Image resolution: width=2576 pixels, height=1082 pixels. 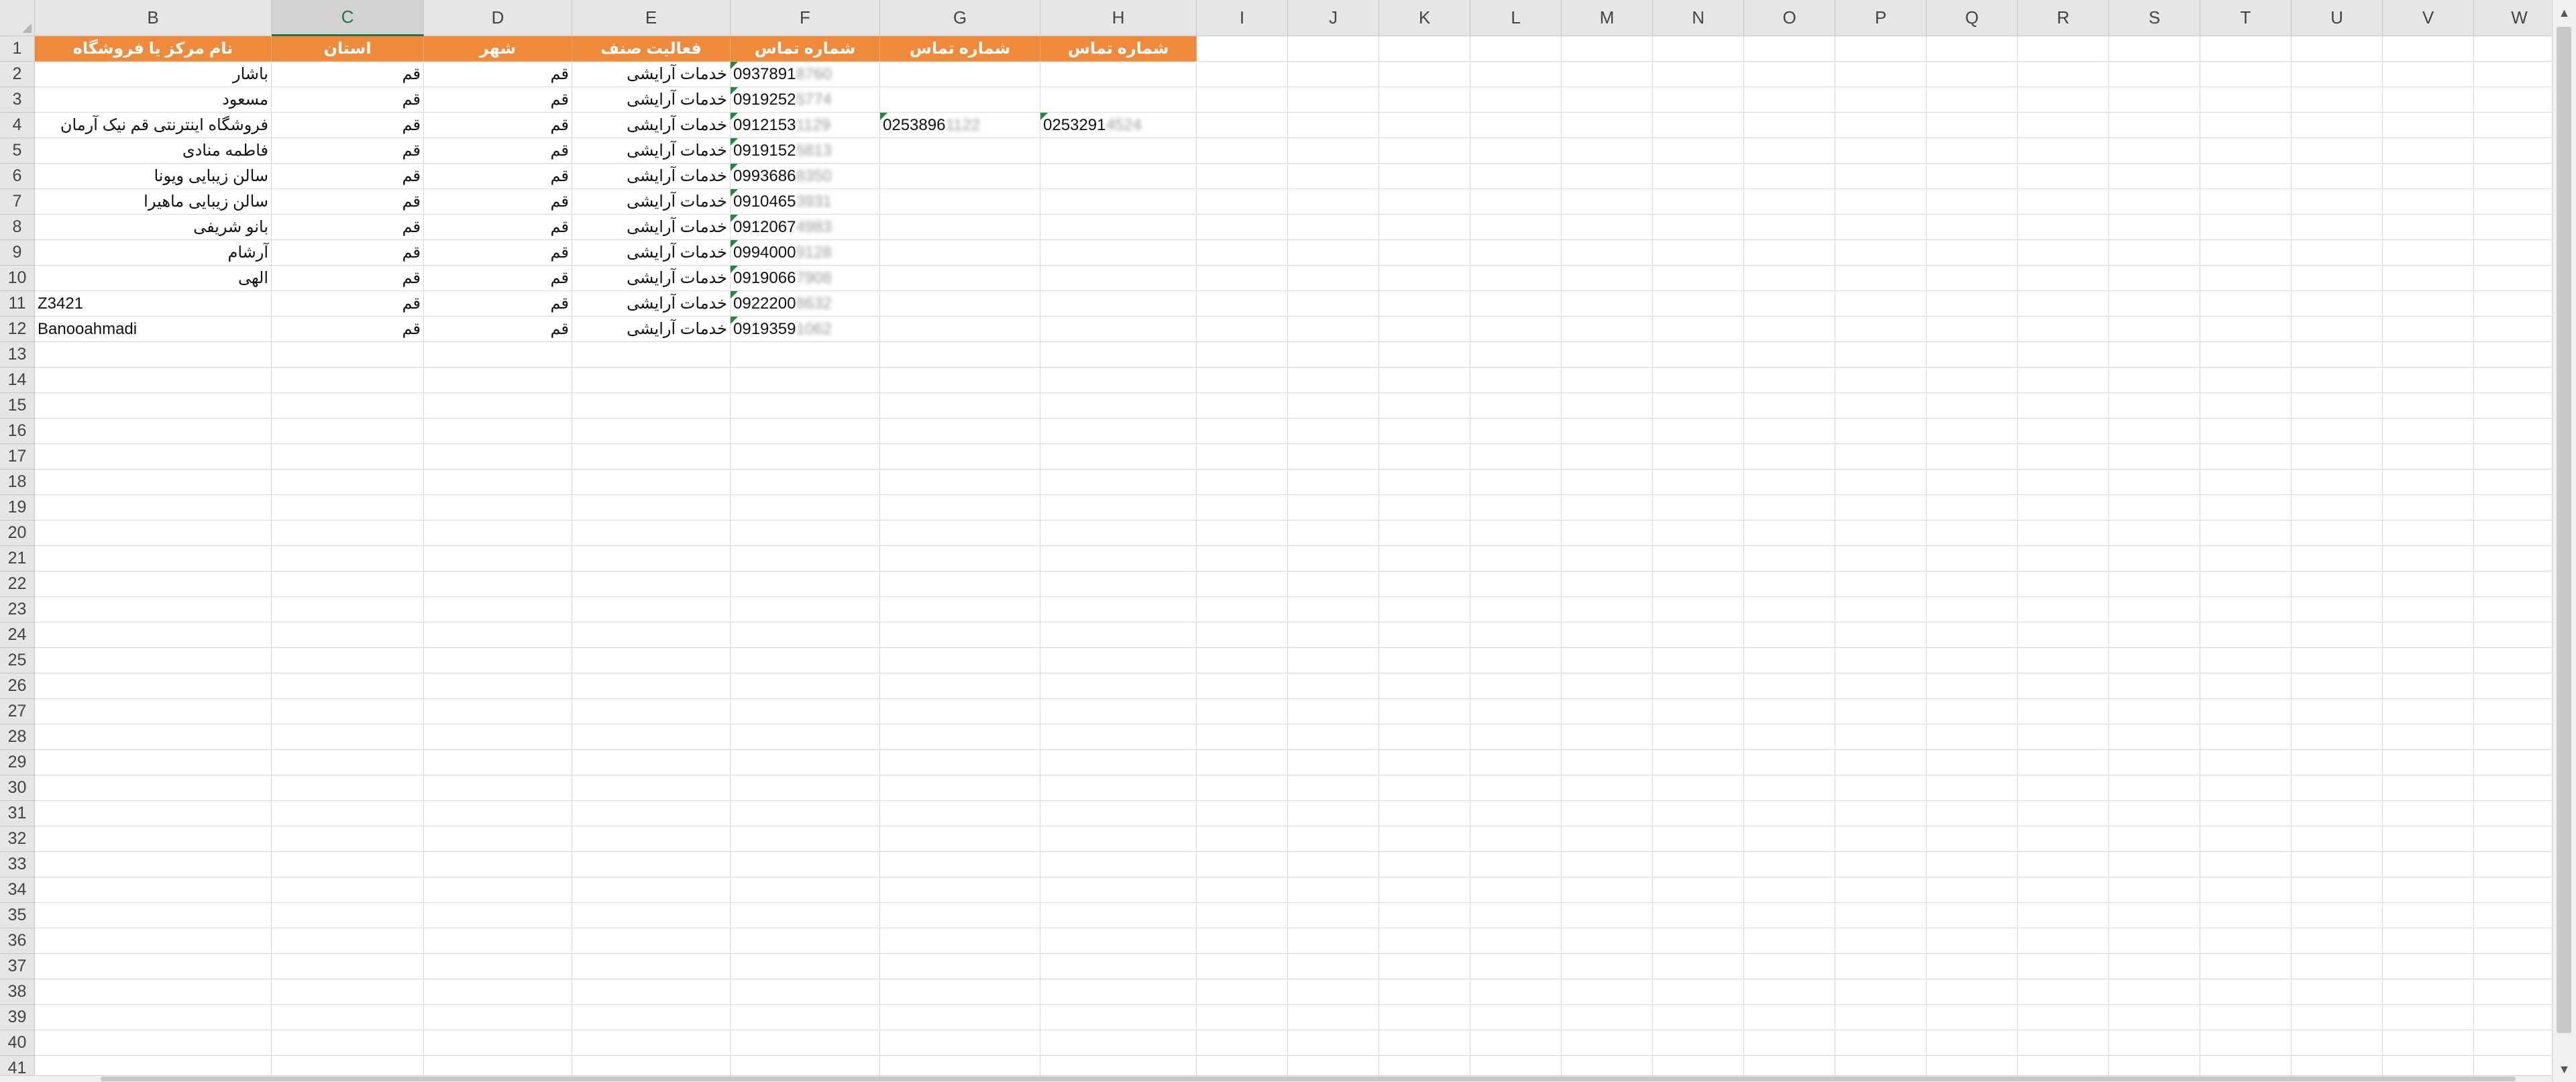 I want to click on cell-phone-h, so click(x=1118, y=253).